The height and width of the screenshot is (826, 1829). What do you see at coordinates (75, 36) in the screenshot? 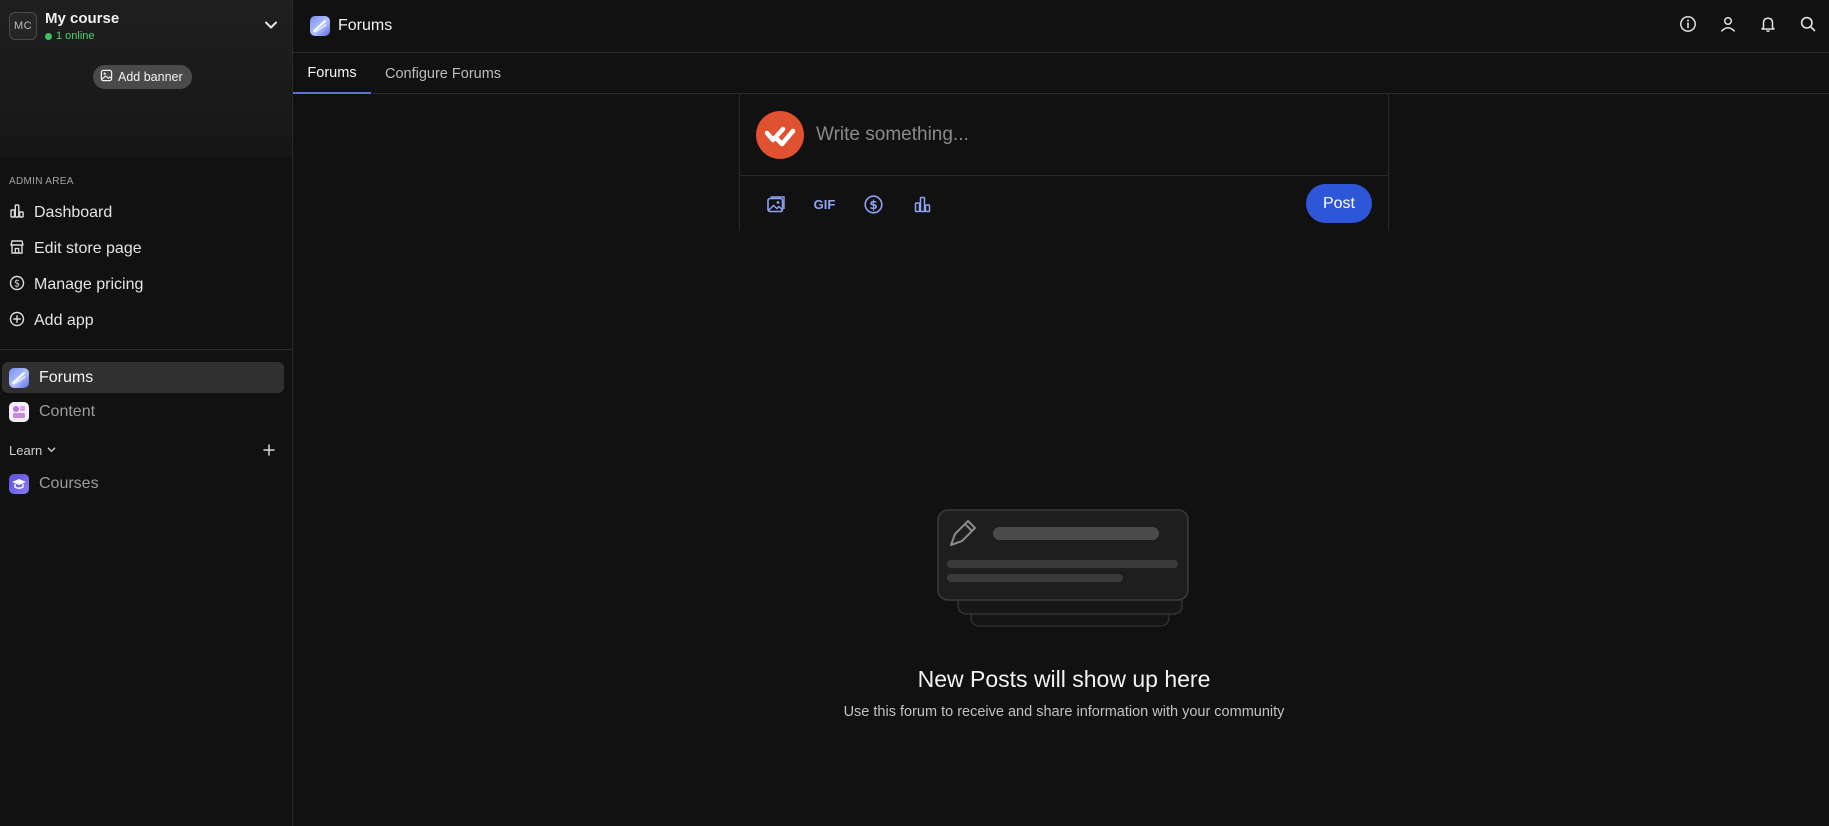
I see `online-count: 1 online` at bounding box center [75, 36].